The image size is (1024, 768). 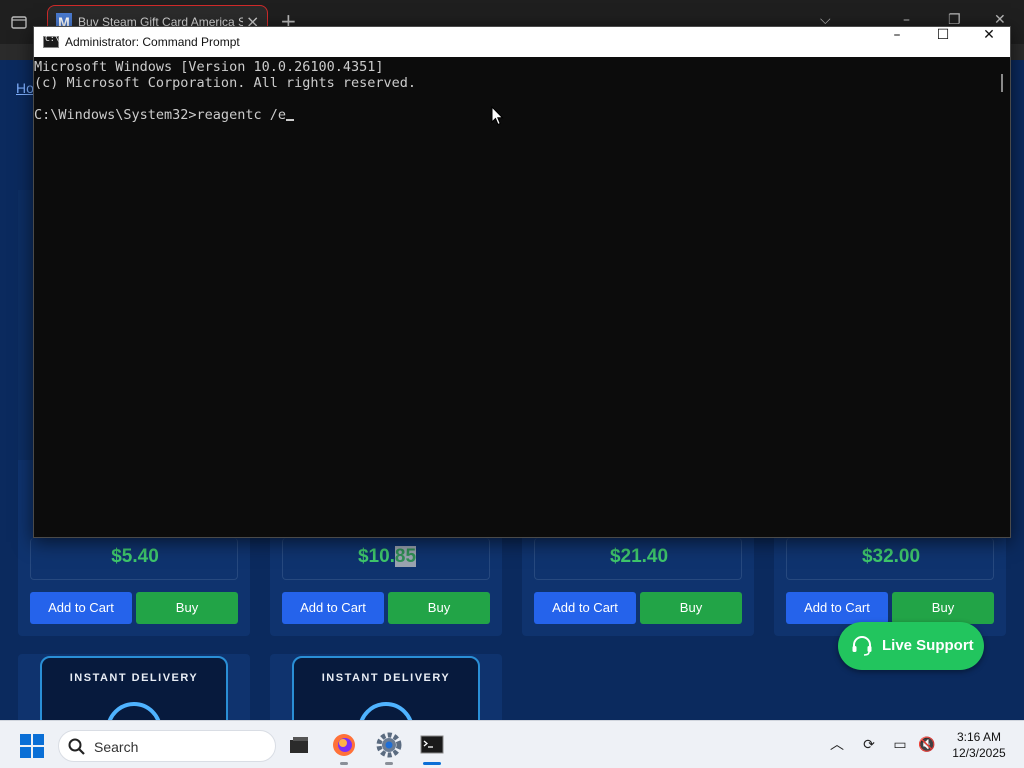 I want to click on product-price: $10.85, so click(x=387, y=556).